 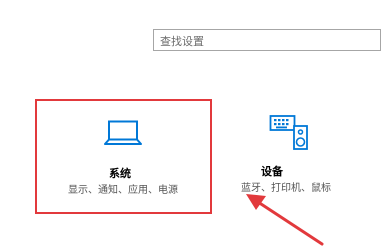 I want to click on tile-devices-title: 设备, so click(x=272, y=171).